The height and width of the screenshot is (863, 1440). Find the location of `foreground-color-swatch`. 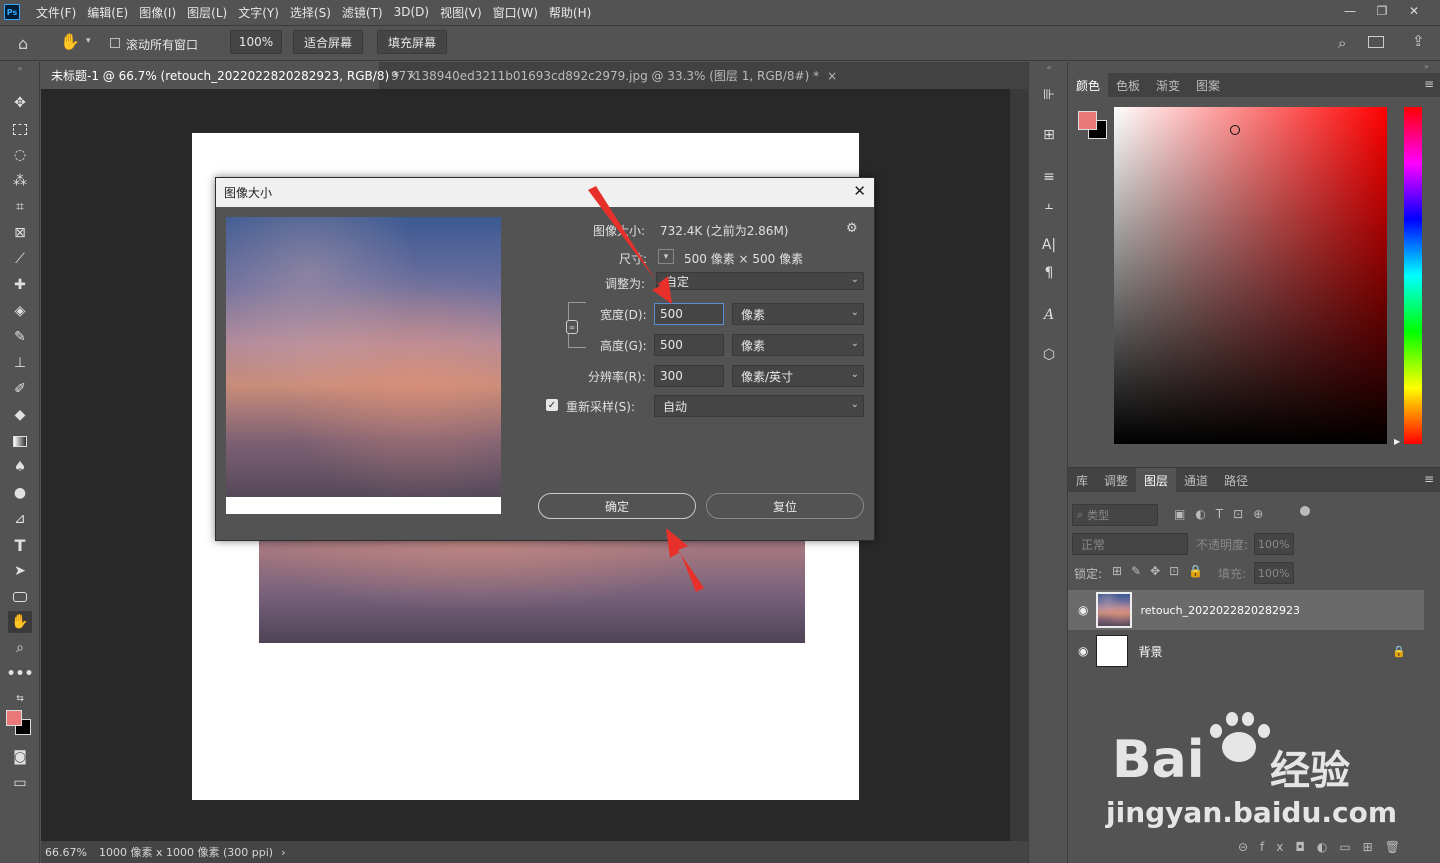

foreground-color-swatch is located at coordinates (14, 718).